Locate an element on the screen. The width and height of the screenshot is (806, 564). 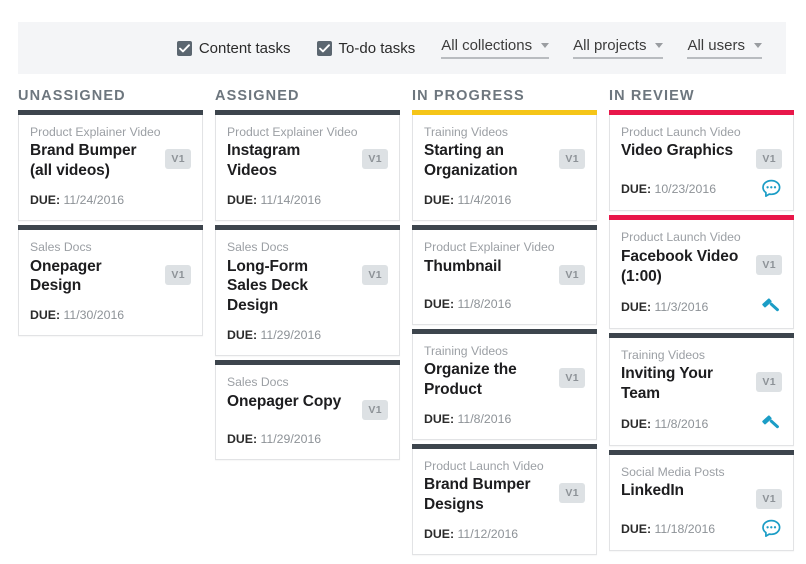
due-date: DUE: 11/12/2016 is located at coordinates (471, 534).